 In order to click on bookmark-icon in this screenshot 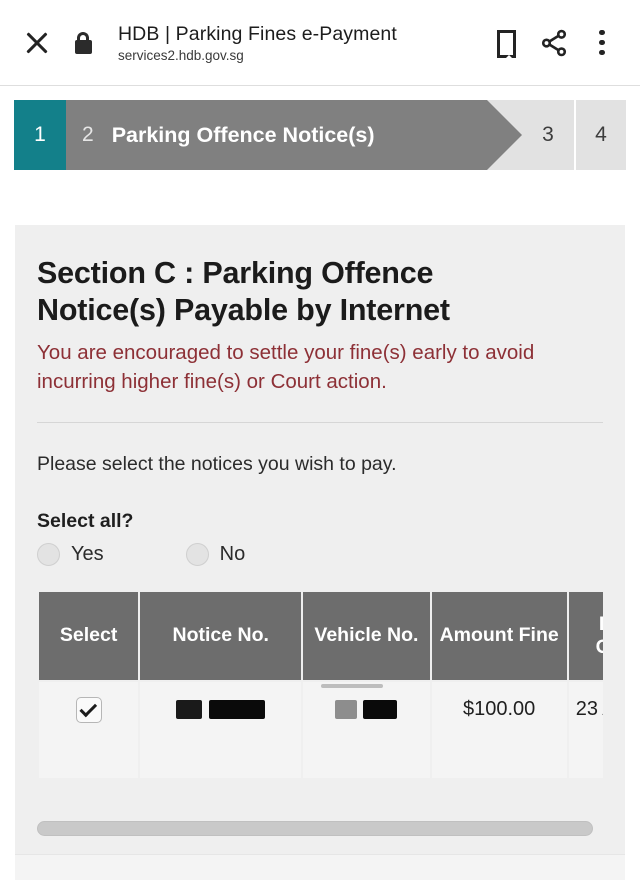, I will do `click(508, 48)`.